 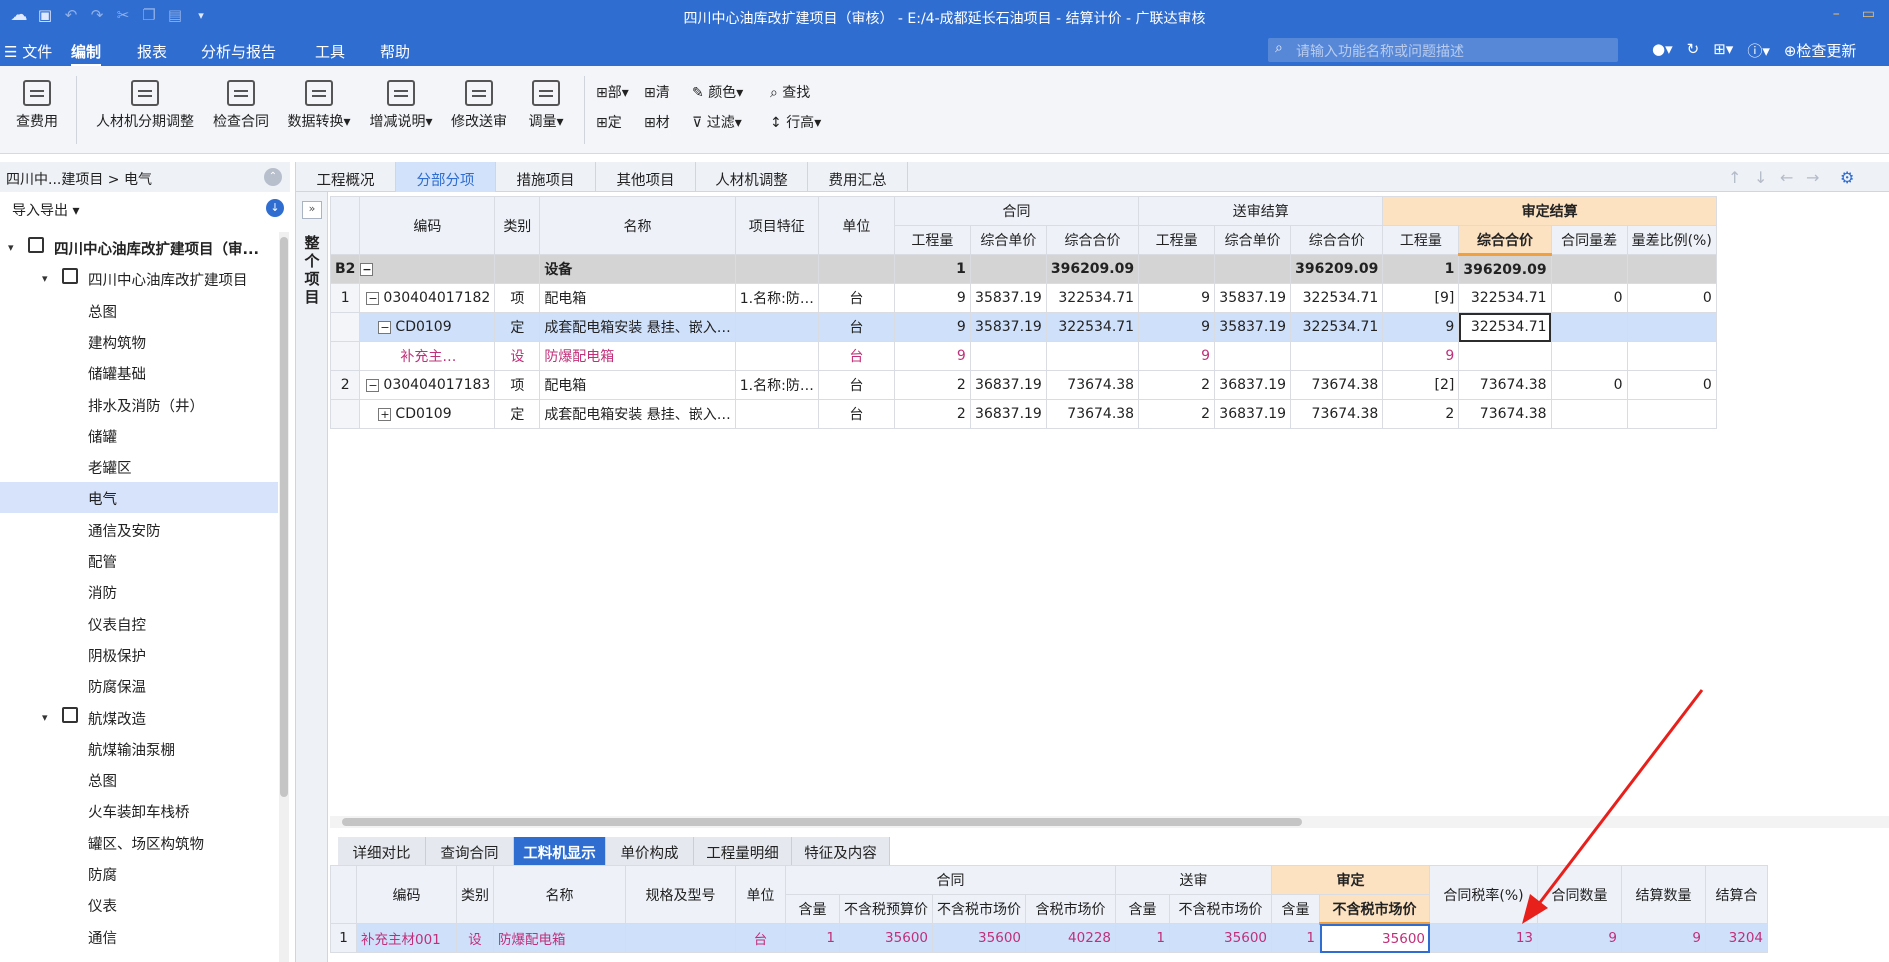 I want to click on tree-scrollbar, so click(x=284, y=597).